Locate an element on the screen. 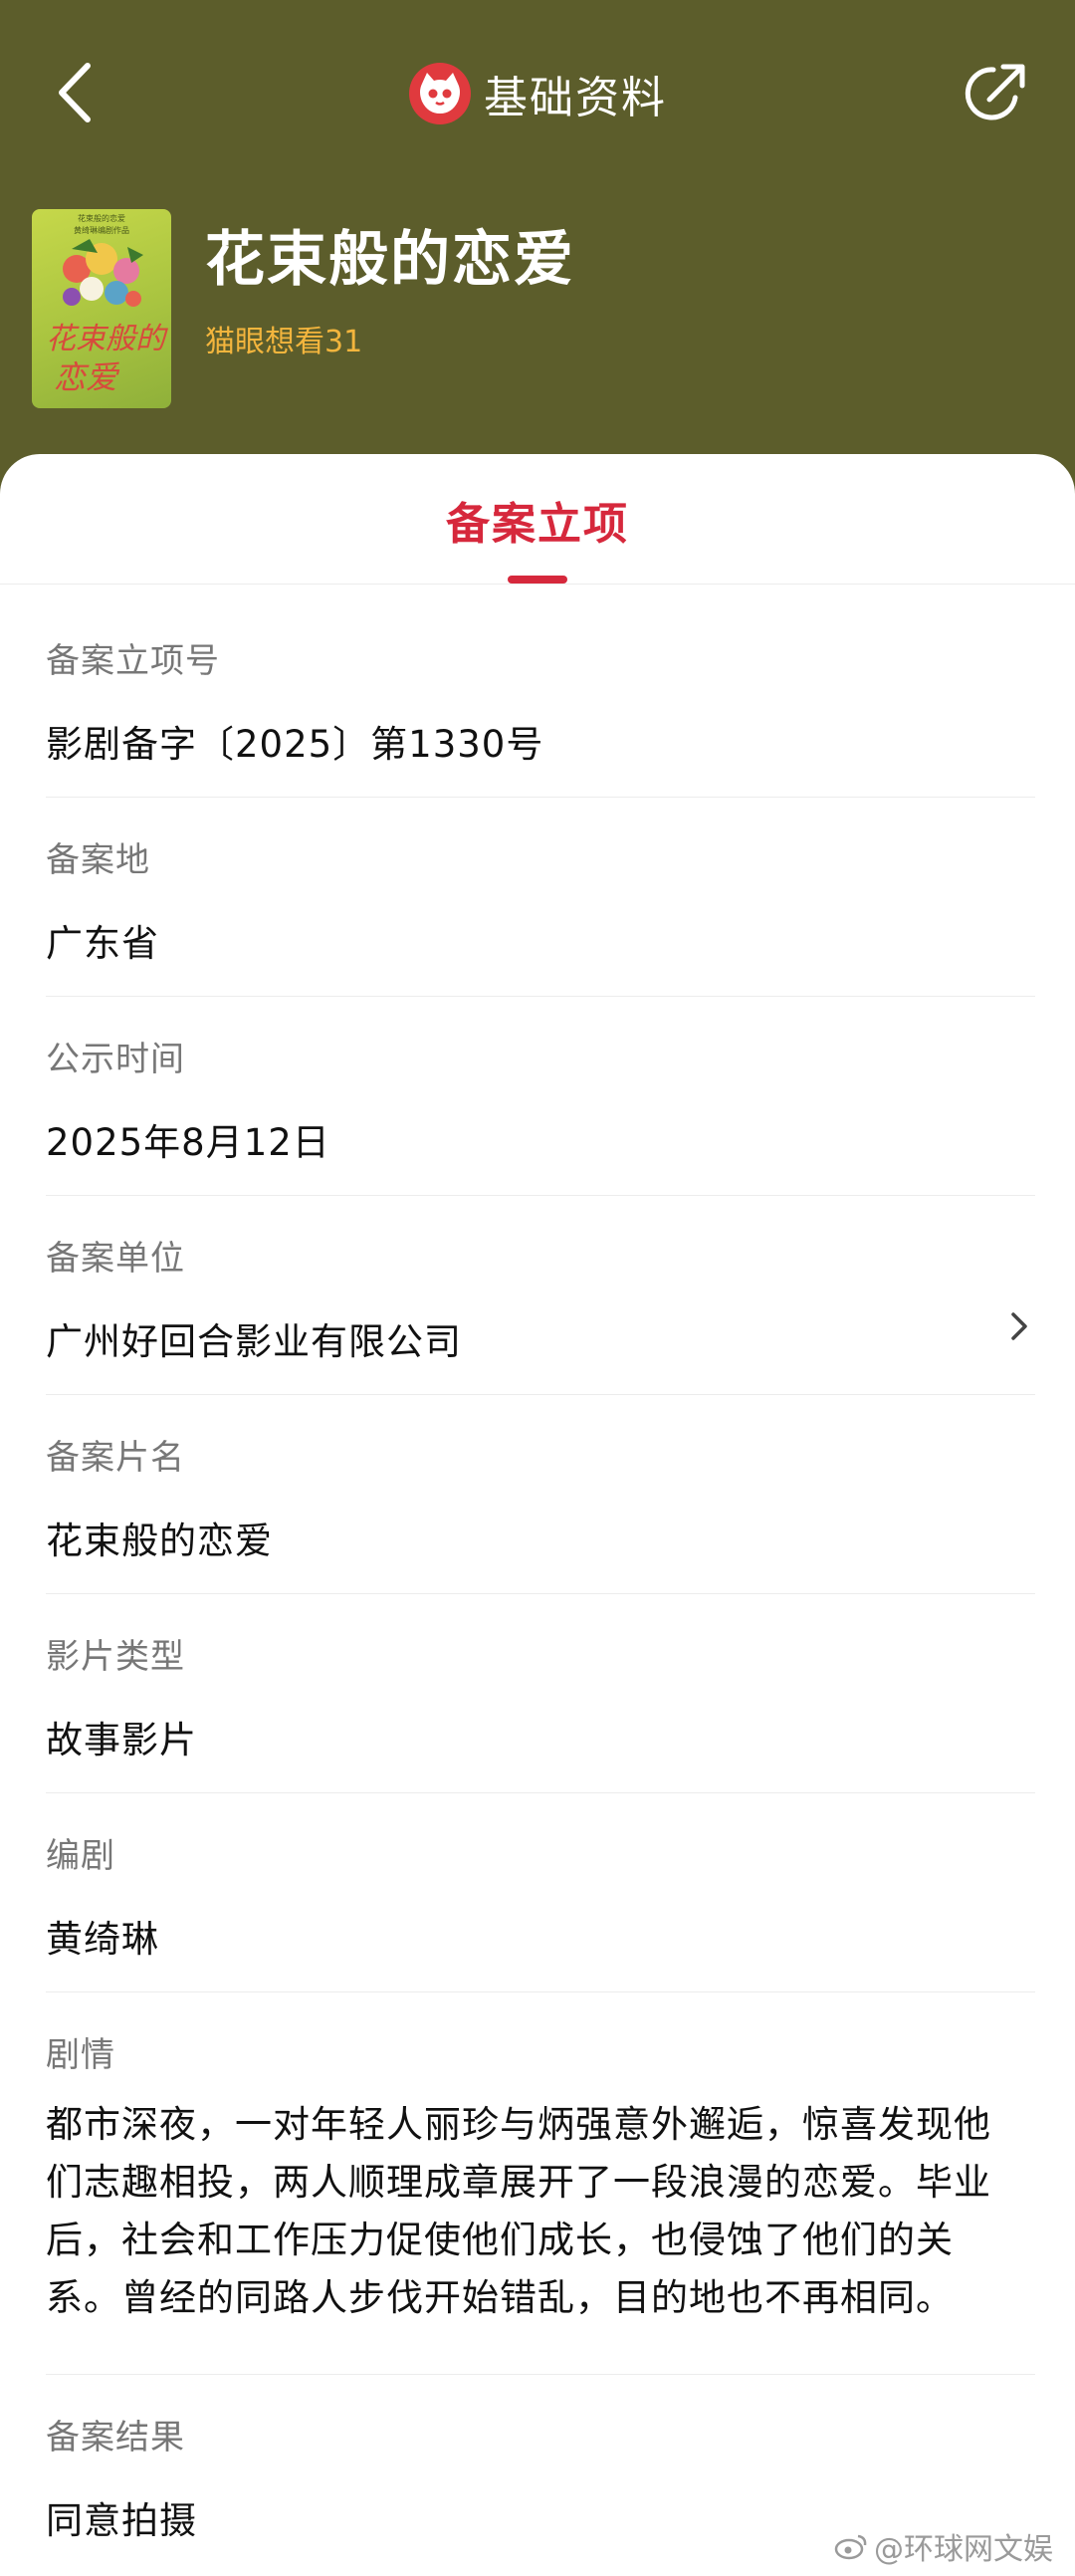 This screenshot has height=2576, width=1075. poster-artwork: 花束般的恋爱 黄绮琳编剧作品 花束般的 恋爱 is located at coordinates (107, 304).